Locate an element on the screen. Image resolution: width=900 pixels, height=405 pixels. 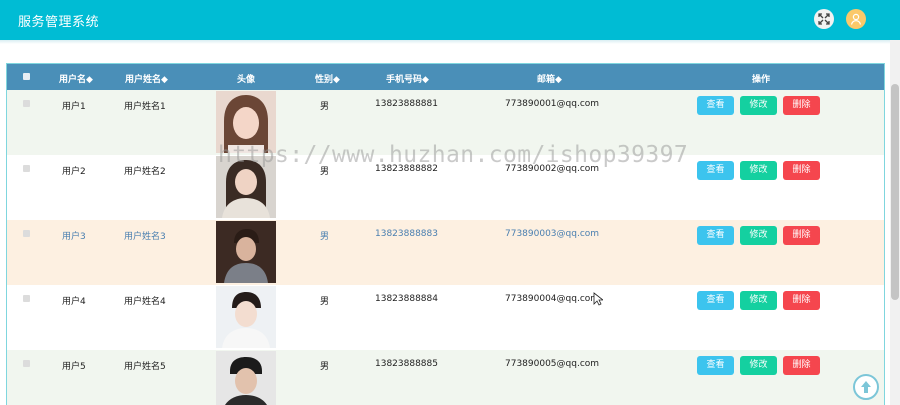
header-realname: 用户姓名◆ is located at coordinates (146, 78).